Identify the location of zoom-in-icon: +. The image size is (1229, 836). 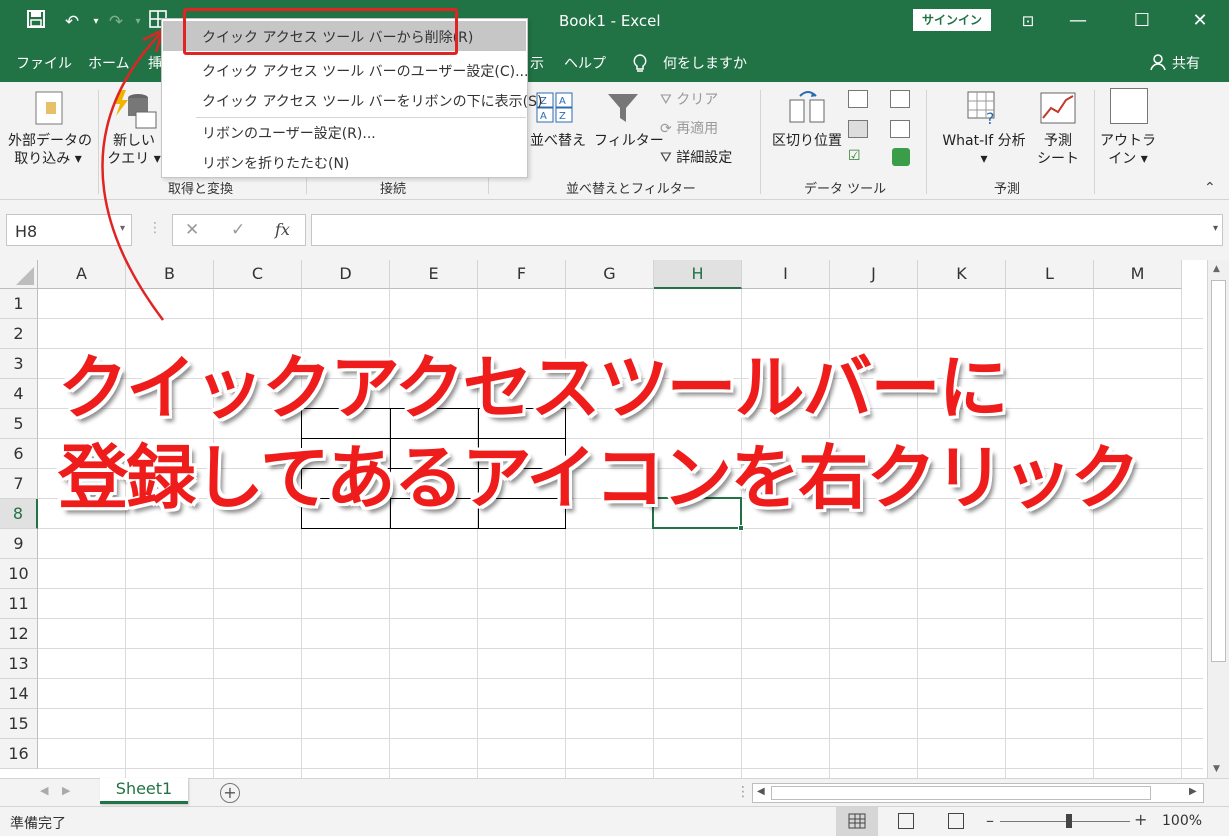
(1140, 819).